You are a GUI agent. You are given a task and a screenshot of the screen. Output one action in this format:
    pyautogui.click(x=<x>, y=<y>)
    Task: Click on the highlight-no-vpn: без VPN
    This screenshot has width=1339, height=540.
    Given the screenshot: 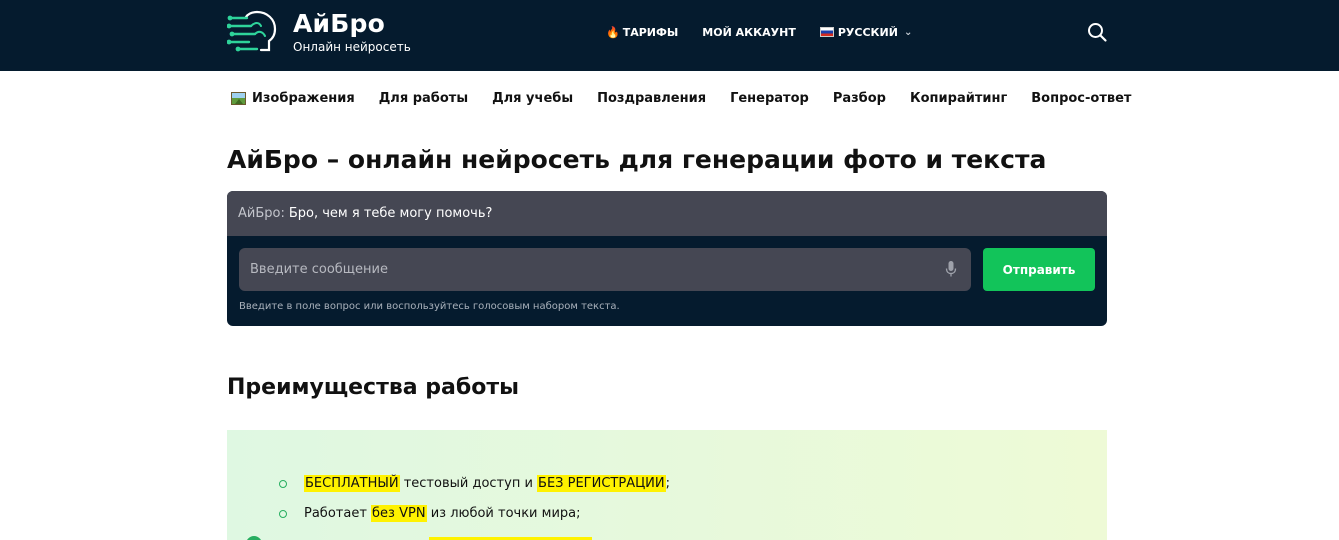 What is the action you would take?
    pyautogui.click(x=399, y=513)
    